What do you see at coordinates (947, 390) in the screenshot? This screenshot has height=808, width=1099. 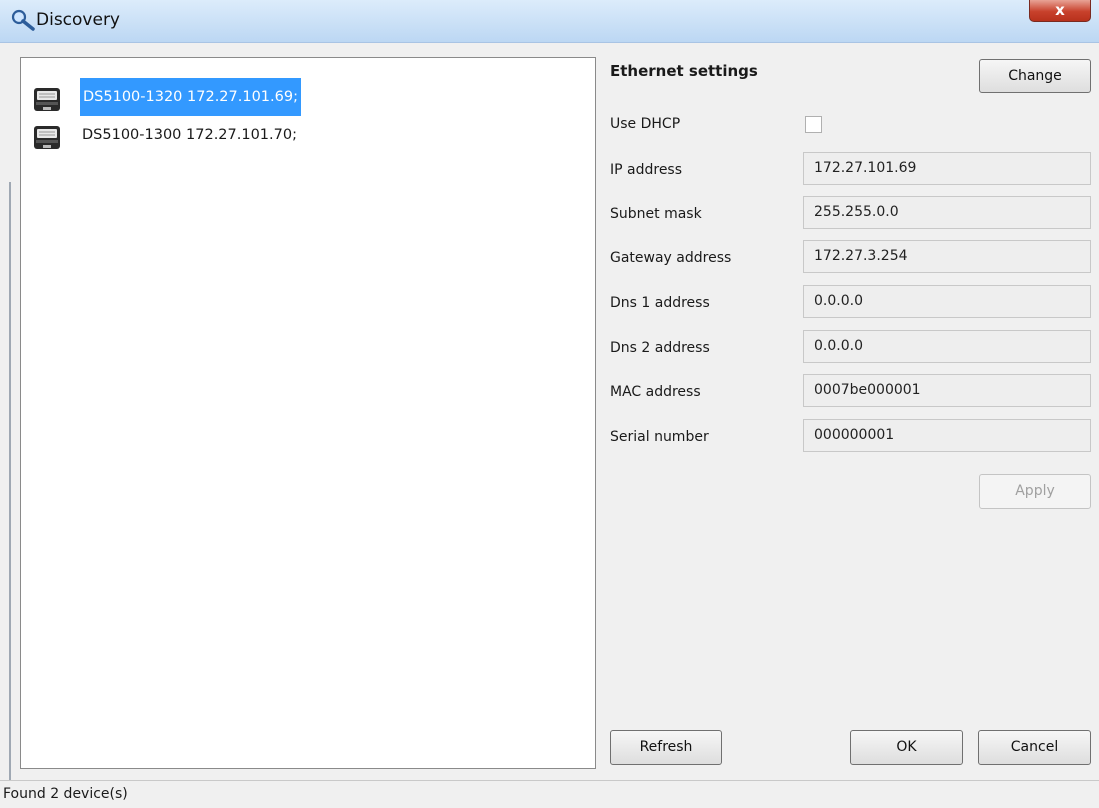 I see `mac-address-field: 0007be000001` at bounding box center [947, 390].